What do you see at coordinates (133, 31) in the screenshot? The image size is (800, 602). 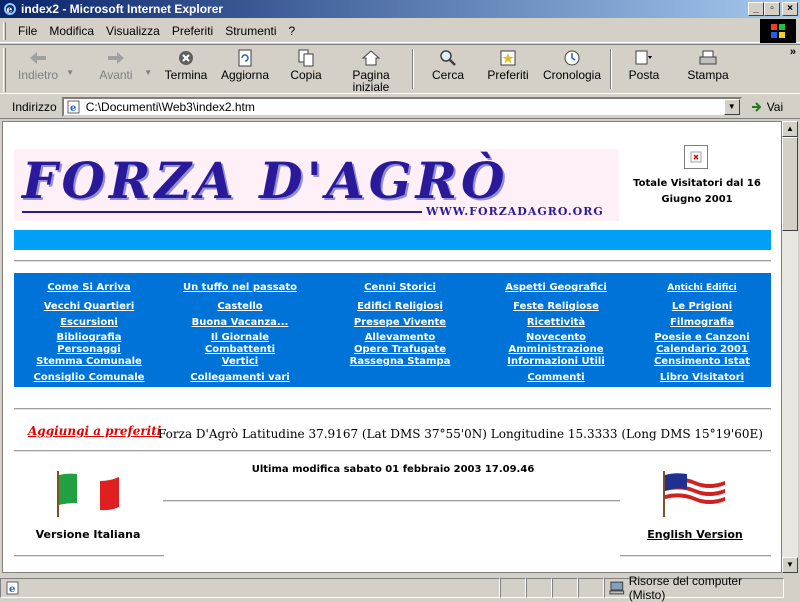 I see `menu-visualizza: Visualizza` at bounding box center [133, 31].